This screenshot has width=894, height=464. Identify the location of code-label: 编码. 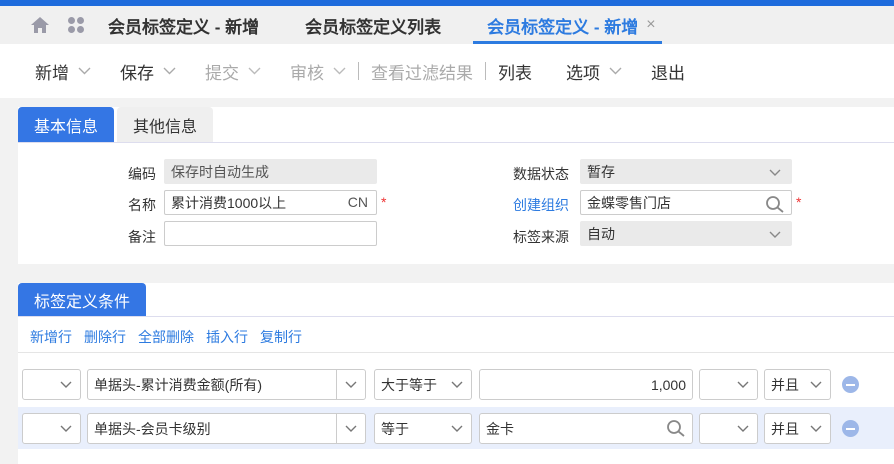
(142, 174).